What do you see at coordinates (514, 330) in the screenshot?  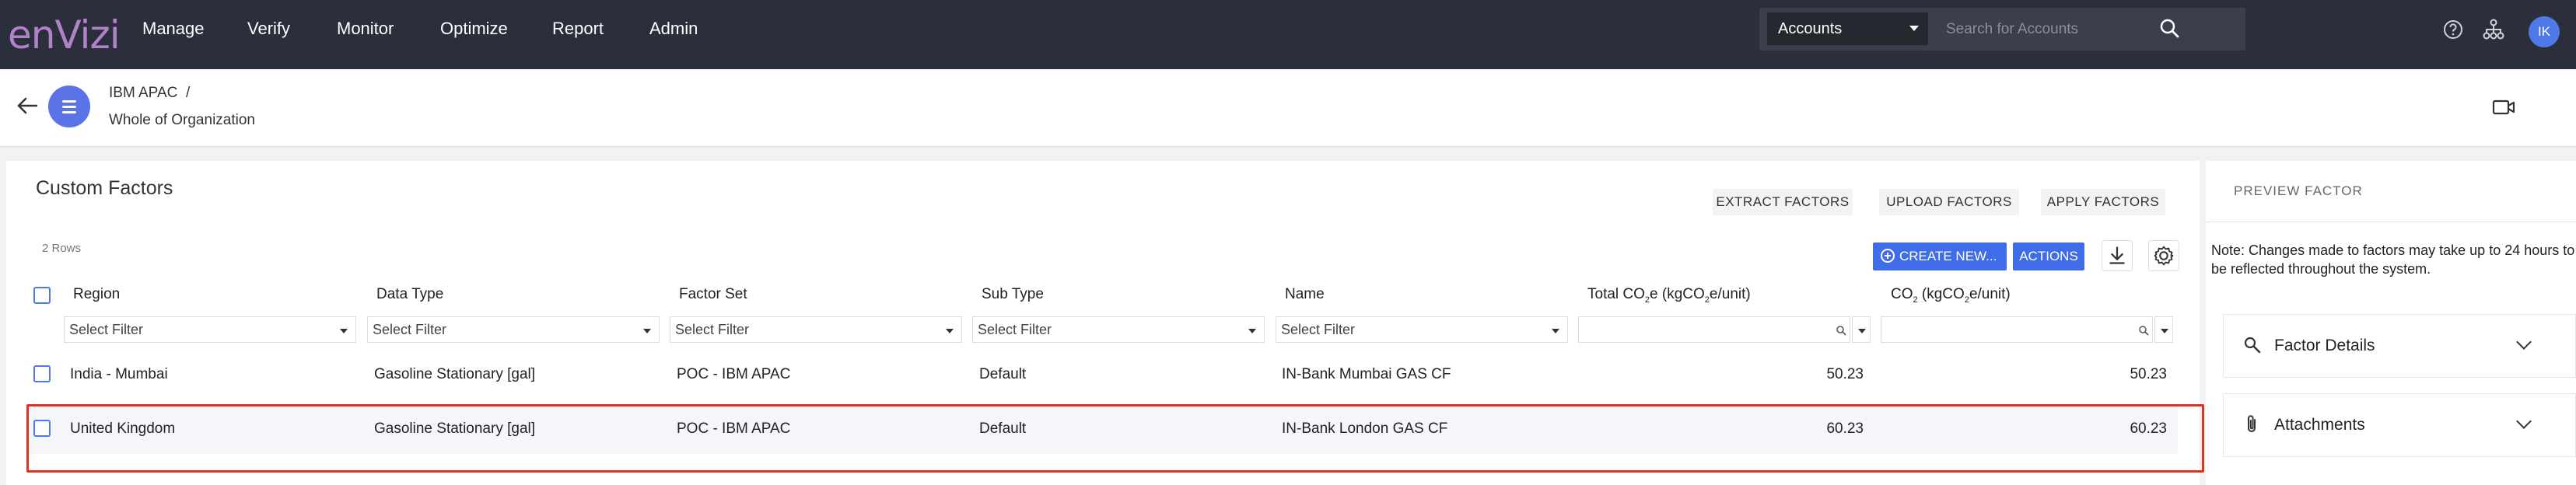 I see `data-type-filter: Select Filter` at bounding box center [514, 330].